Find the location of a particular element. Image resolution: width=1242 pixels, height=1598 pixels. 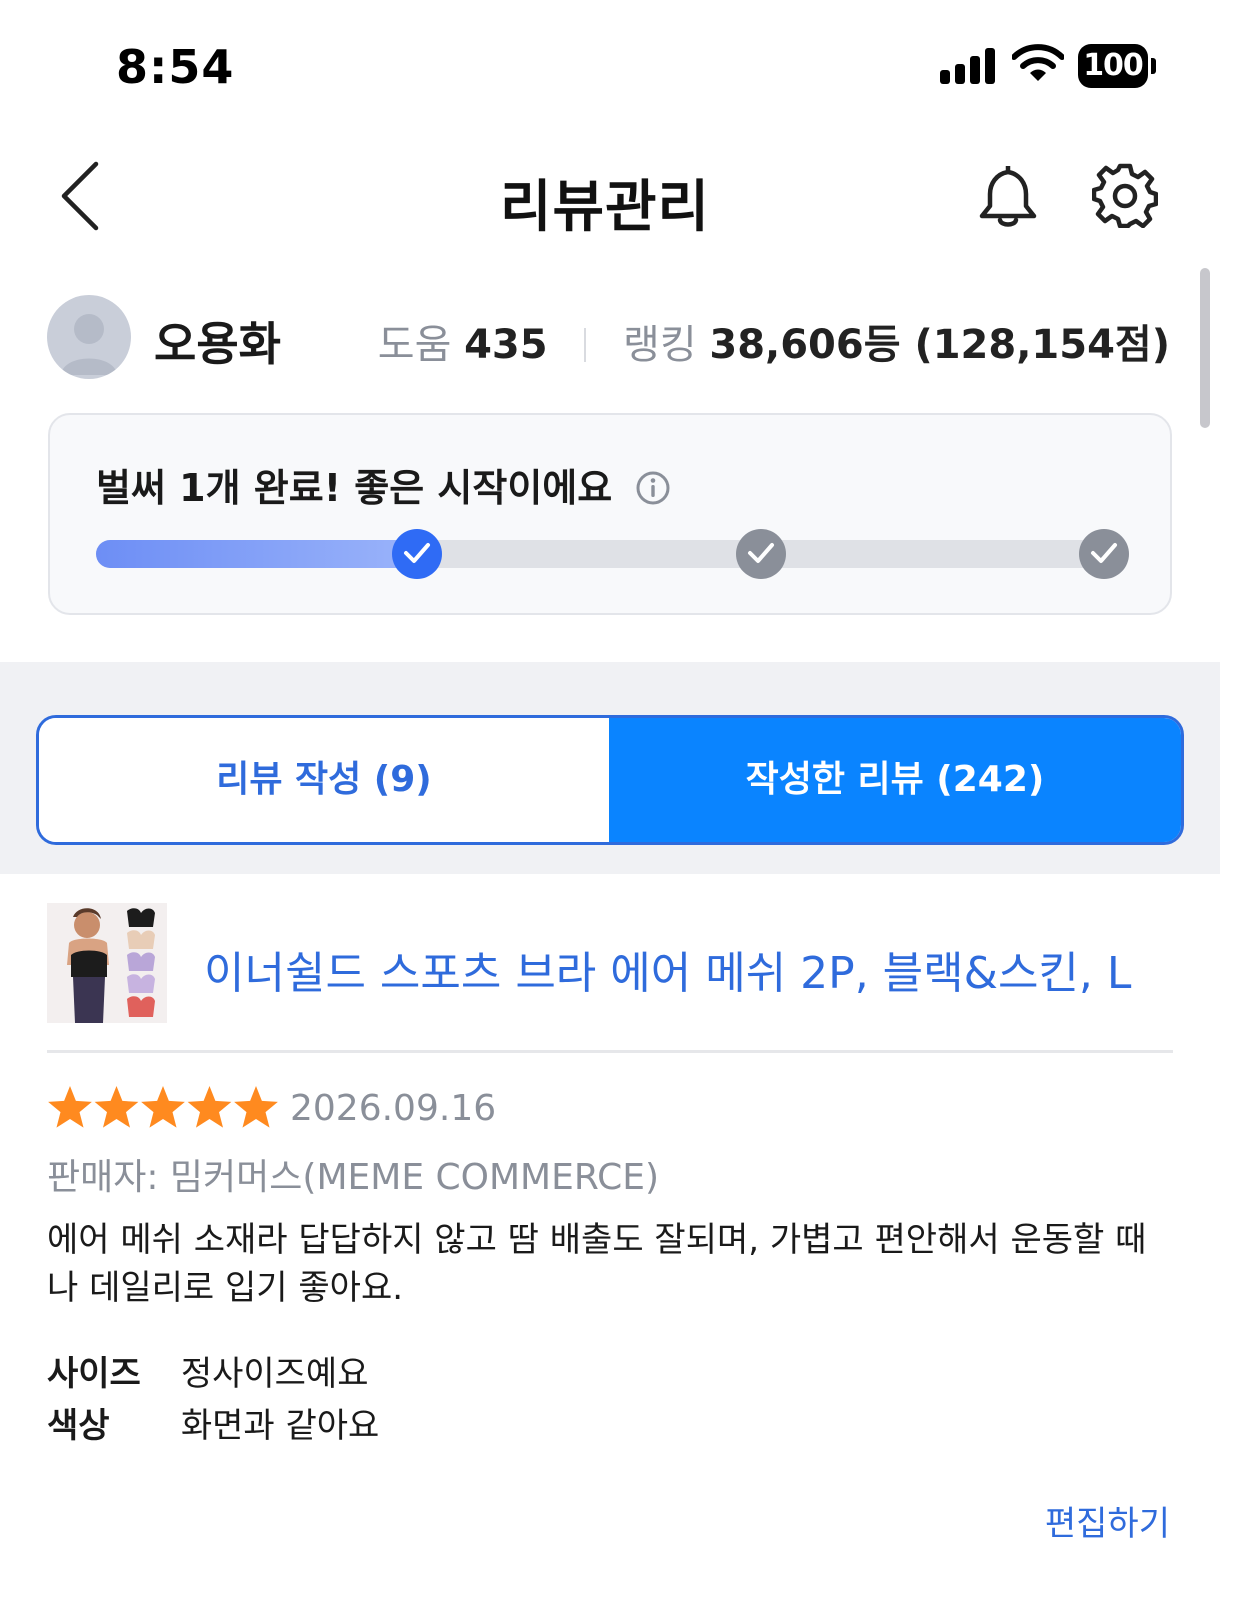

divider is located at coordinates (610, 1051).